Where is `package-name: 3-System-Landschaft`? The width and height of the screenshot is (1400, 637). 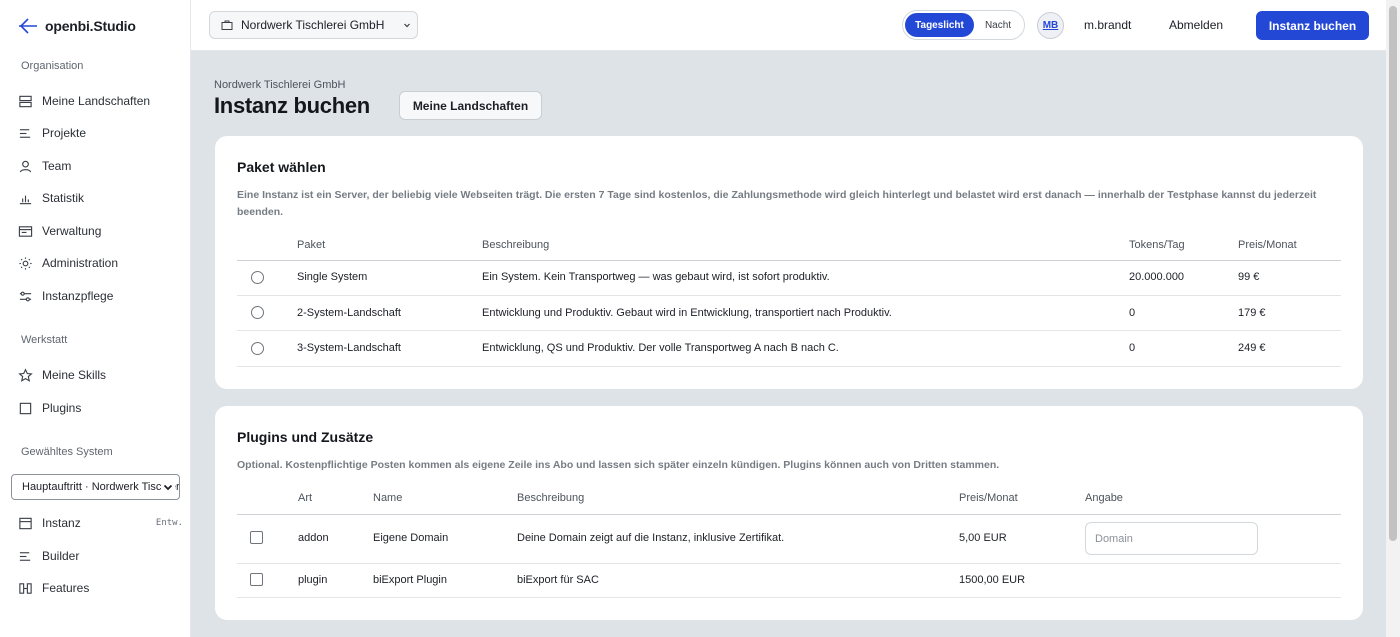 package-name: 3-System-Landschaft is located at coordinates (349, 348).